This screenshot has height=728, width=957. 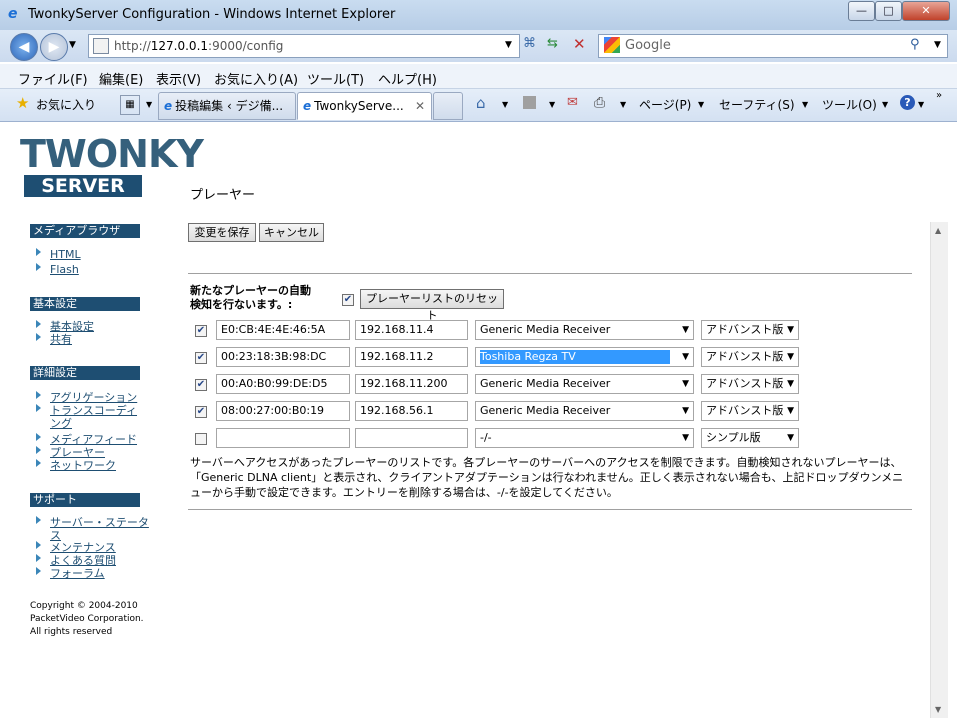 I want to click on new-tab-button, so click(x=448, y=106).